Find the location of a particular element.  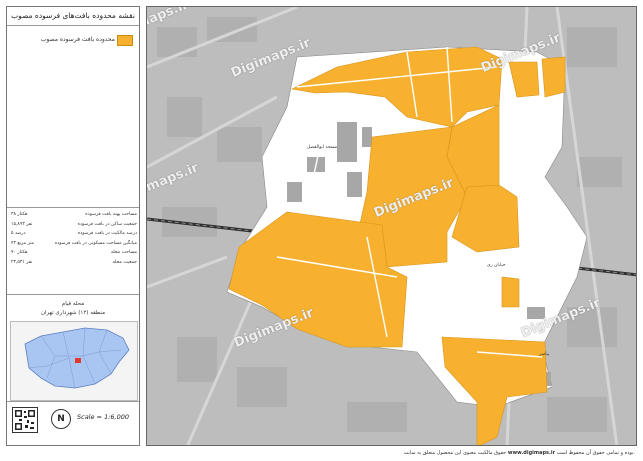

stat-value: ۲۳,۵۳۱ نفر is located at coordinates (22, 262).